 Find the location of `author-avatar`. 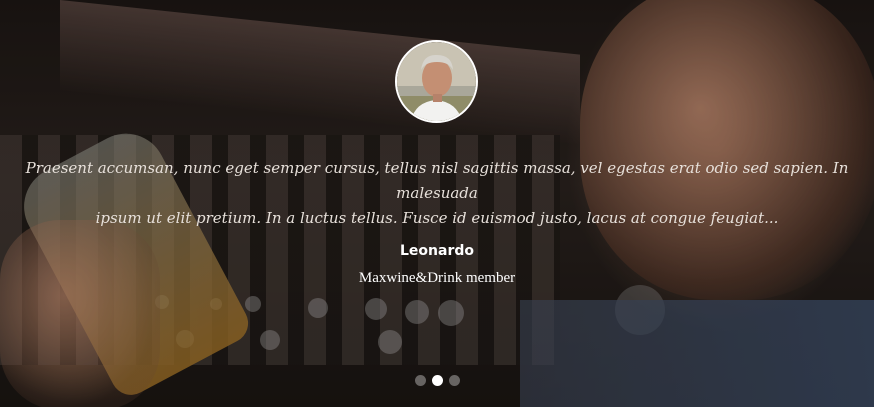

author-avatar is located at coordinates (436, 81).